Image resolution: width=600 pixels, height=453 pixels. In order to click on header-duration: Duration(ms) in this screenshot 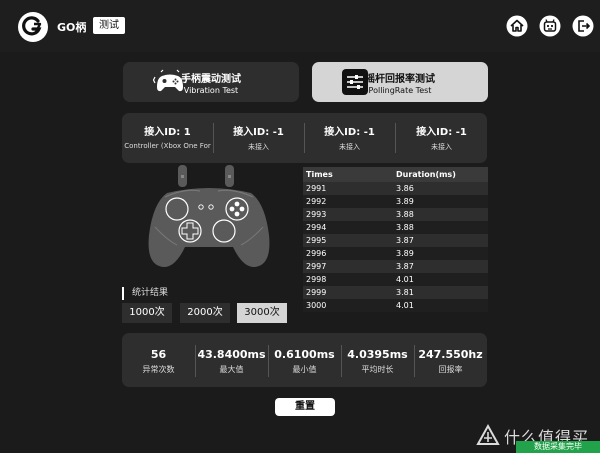, I will do `click(426, 174)`.